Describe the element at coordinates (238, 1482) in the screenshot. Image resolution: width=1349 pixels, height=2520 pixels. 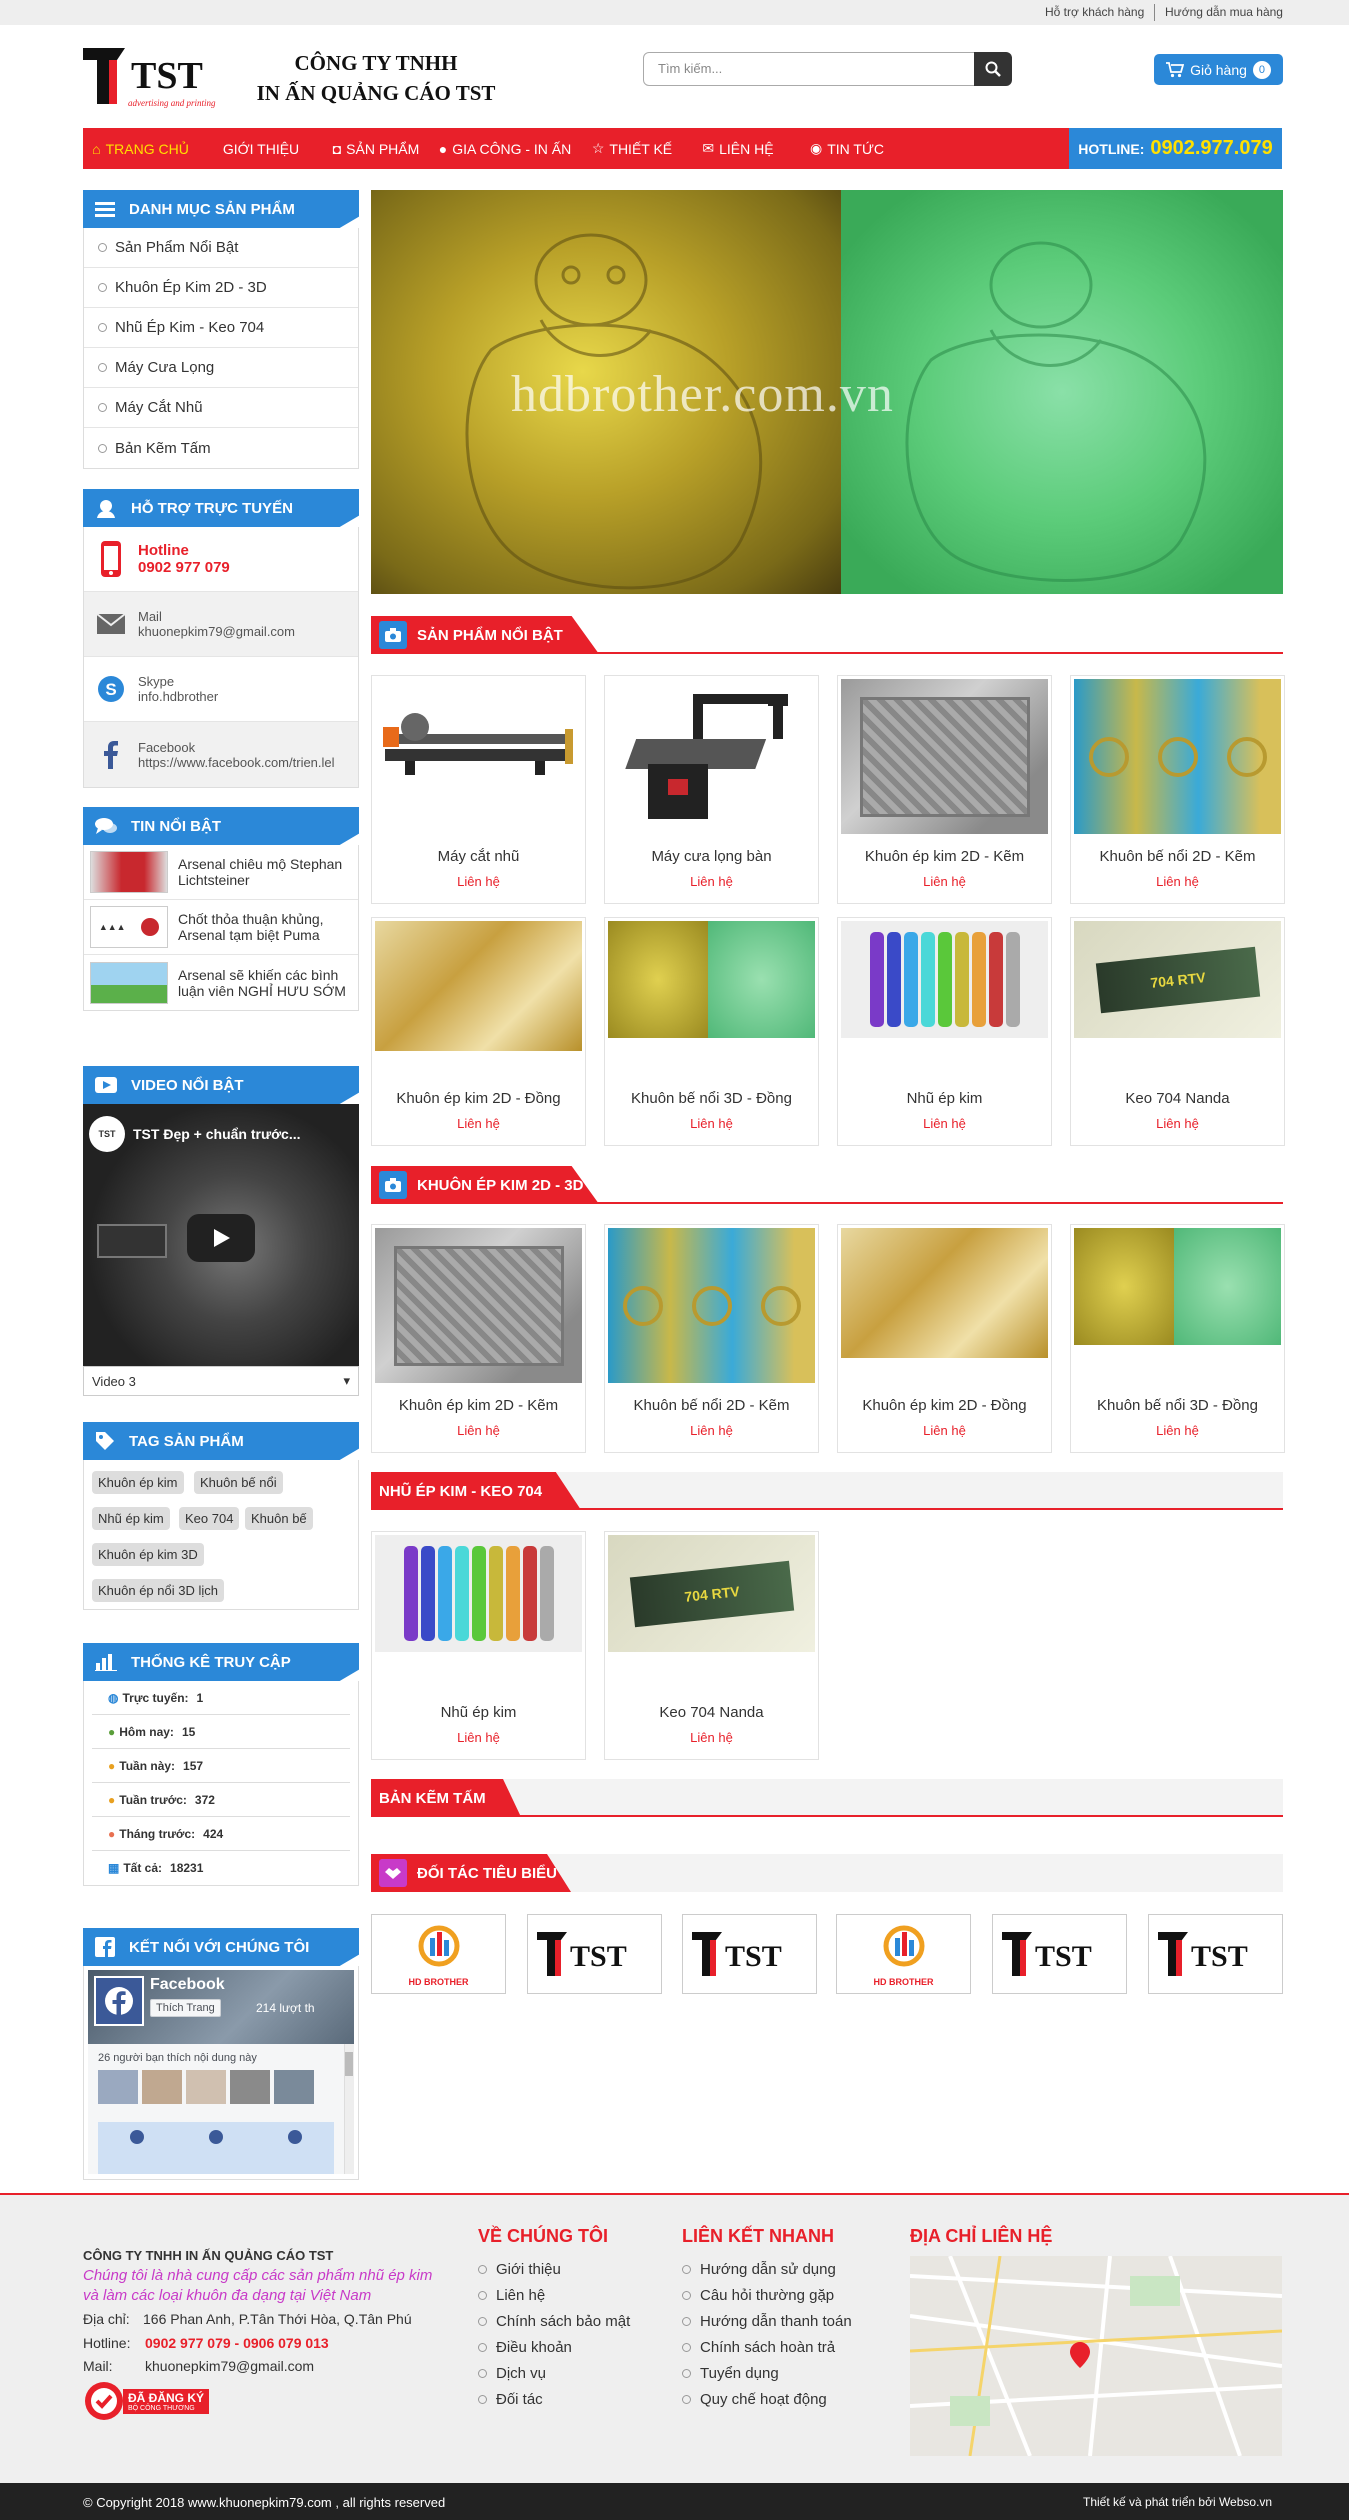
I see `tag-item: Khuôn bế nổi` at that location.